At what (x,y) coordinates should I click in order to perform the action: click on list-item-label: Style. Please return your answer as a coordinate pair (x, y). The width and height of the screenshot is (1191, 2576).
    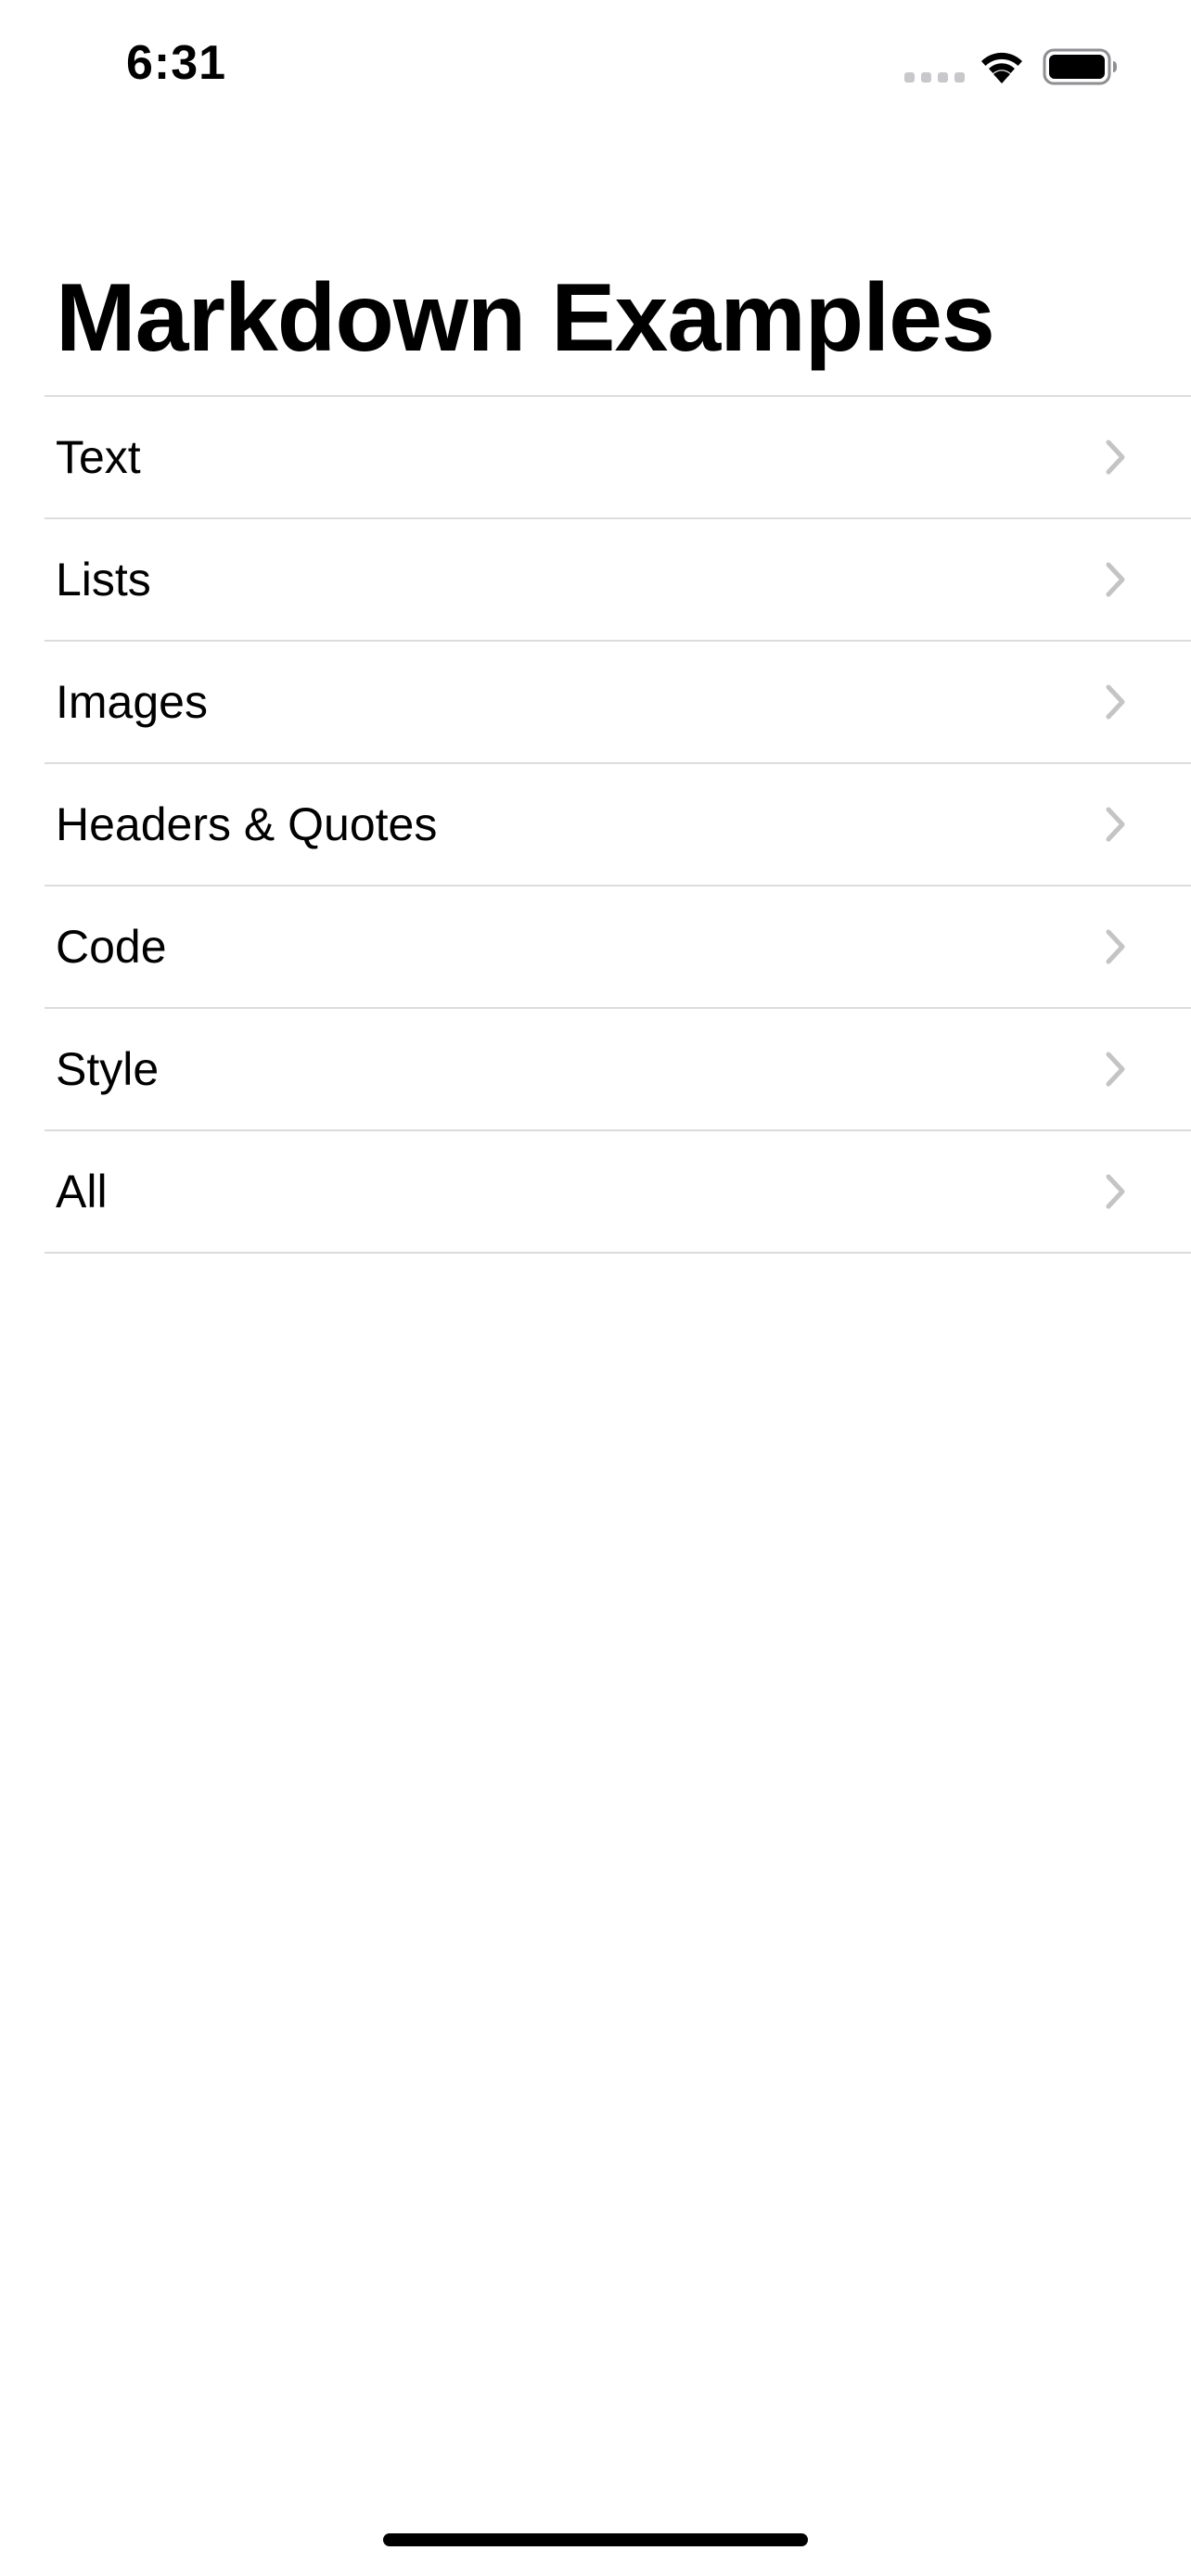
    Looking at the image, I should click on (108, 1069).